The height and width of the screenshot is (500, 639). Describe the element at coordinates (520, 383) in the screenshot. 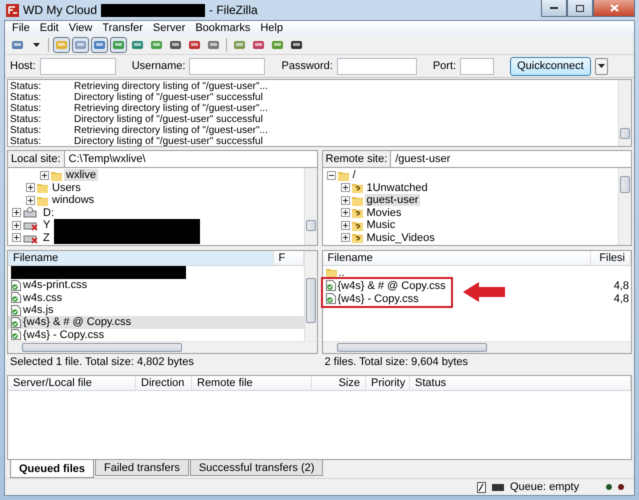

I see `column-header: Status` at that location.